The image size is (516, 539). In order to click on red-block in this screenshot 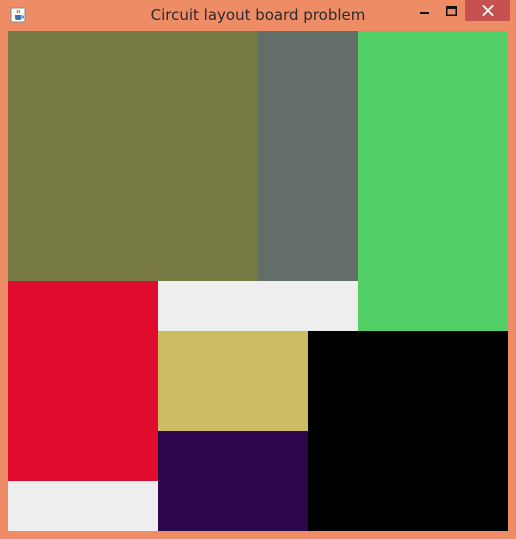, I will do `click(83, 381)`.